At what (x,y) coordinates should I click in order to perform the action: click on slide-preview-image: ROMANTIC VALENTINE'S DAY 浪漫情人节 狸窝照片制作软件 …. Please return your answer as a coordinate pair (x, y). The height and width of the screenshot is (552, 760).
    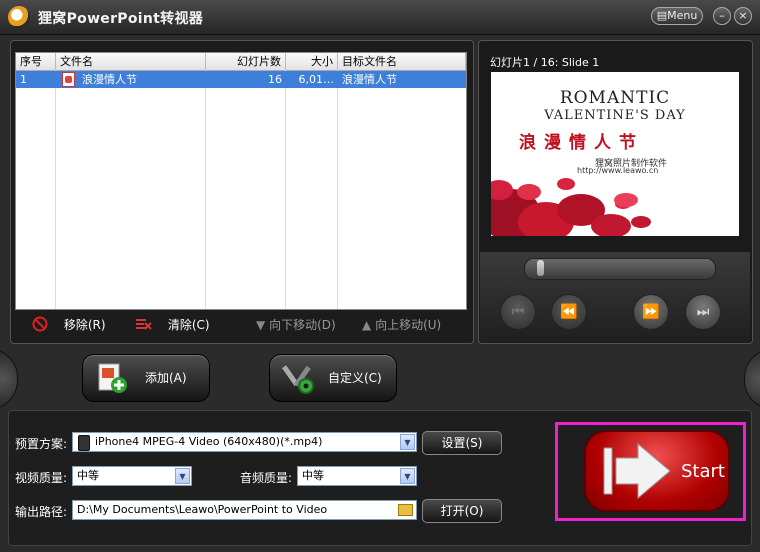
    Looking at the image, I should click on (615, 154).